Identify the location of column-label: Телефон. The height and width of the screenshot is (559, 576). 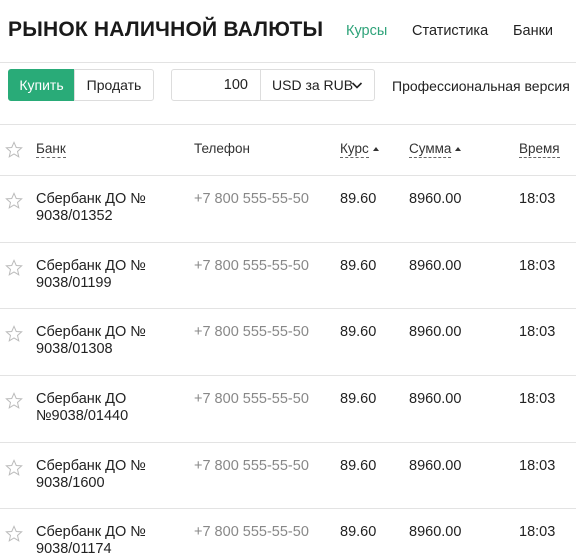
(222, 148).